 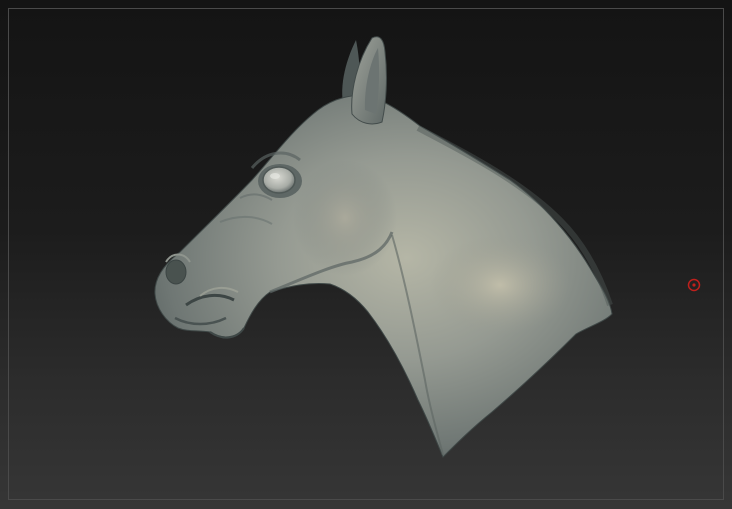 What do you see at coordinates (176, 272) in the screenshot?
I see `nostril-icon` at bounding box center [176, 272].